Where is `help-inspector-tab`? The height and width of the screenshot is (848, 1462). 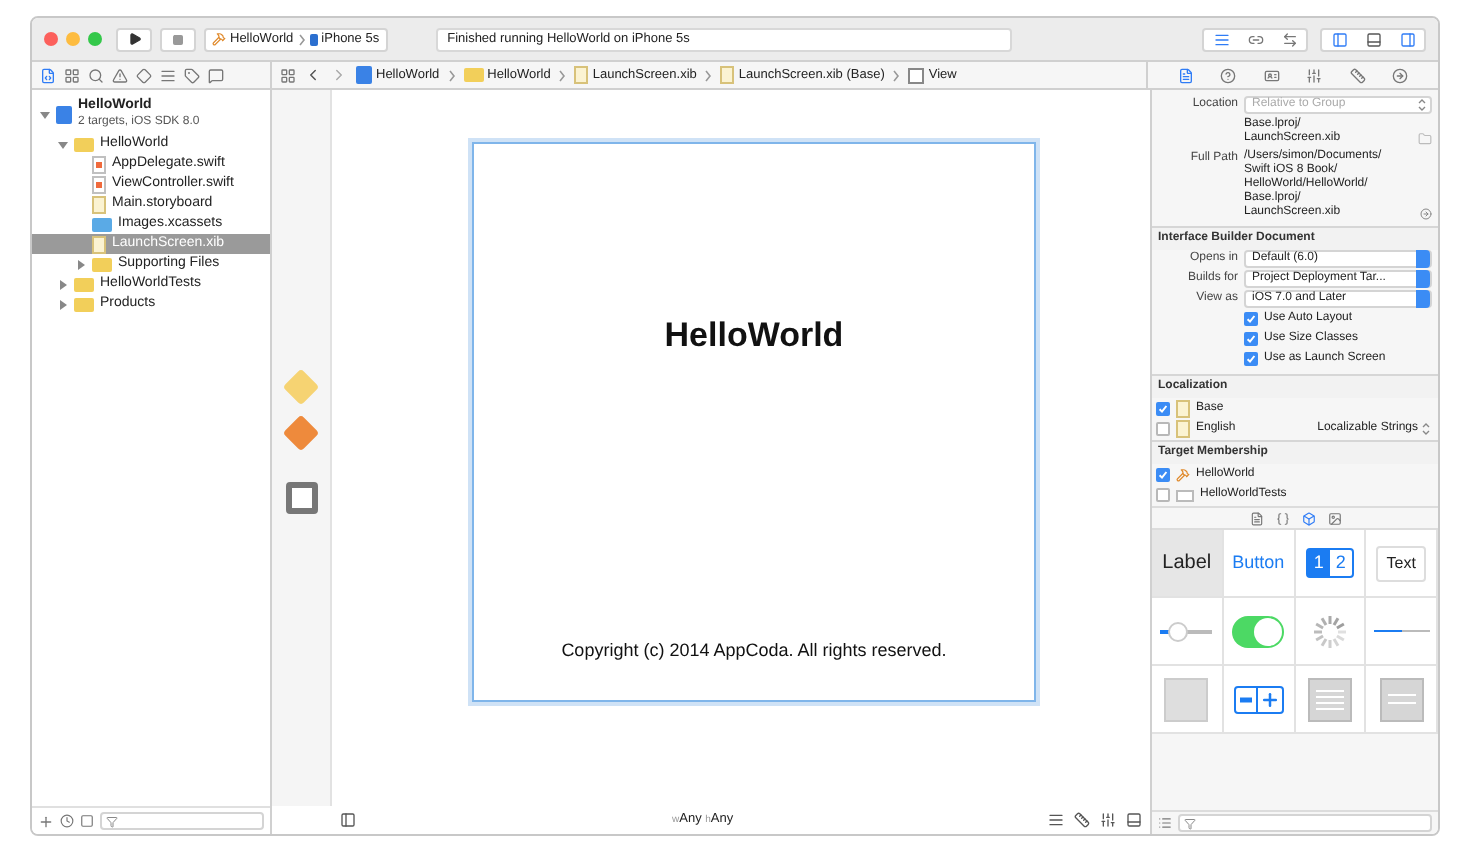
help-inspector-tab is located at coordinates (1228, 75).